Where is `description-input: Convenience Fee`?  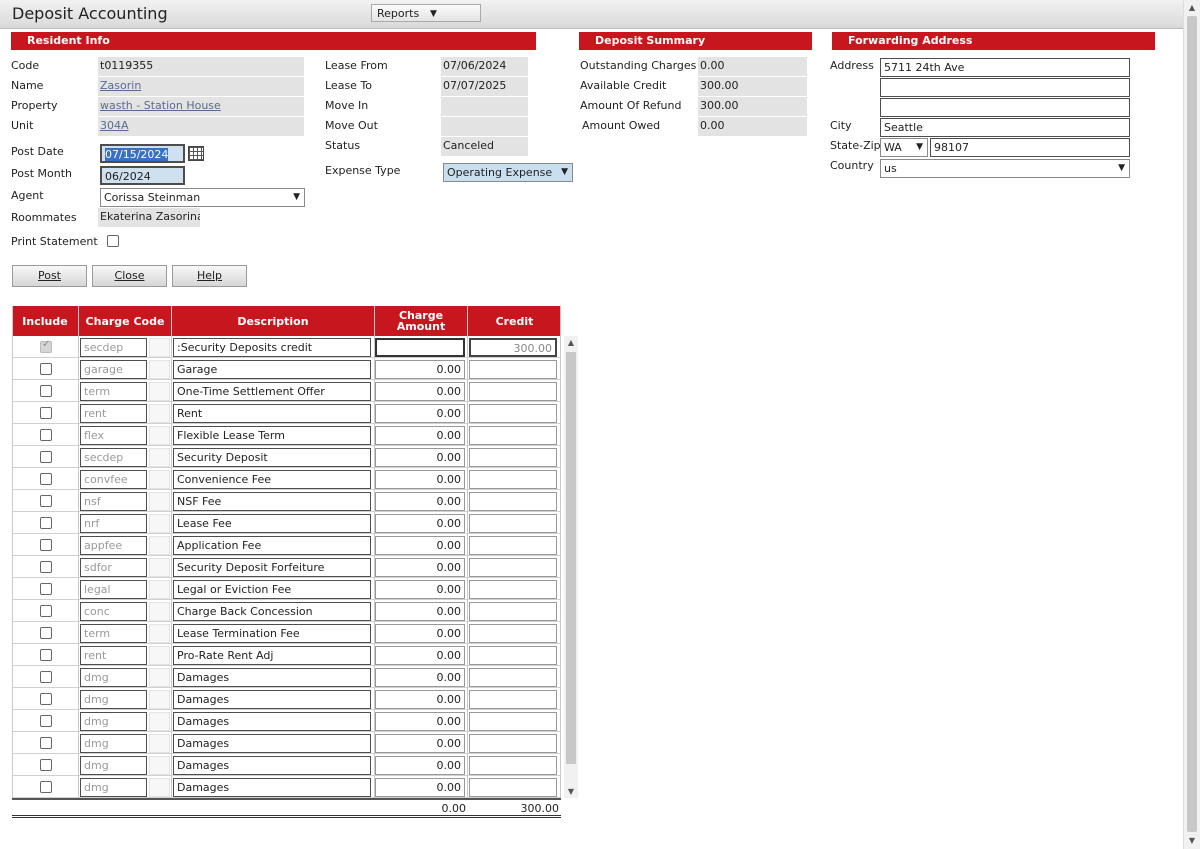
description-input: Convenience Fee is located at coordinates (272, 479).